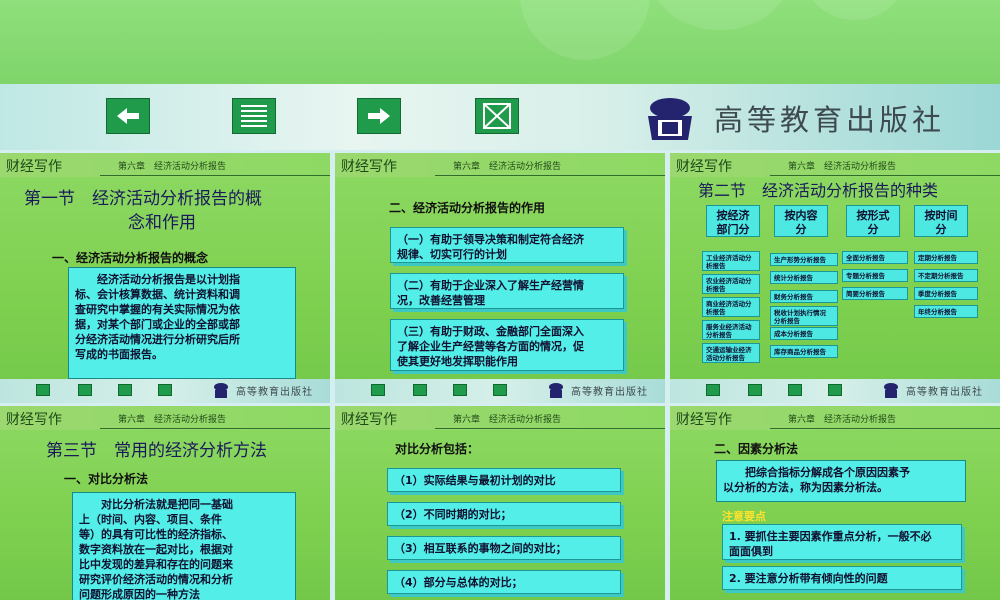  I want to click on slide-subtitle: 二、因素分析法, so click(756, 449).